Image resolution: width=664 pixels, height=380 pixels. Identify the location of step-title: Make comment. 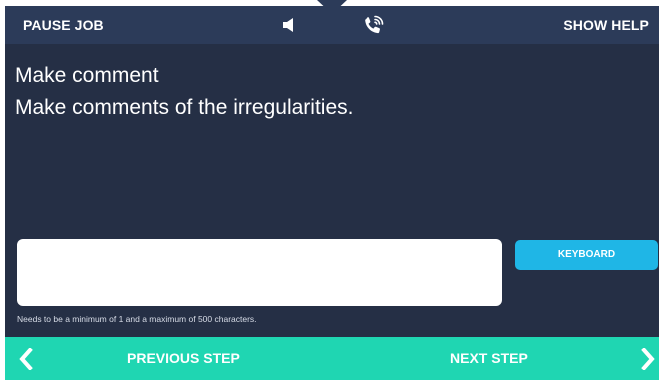
(87, 75).